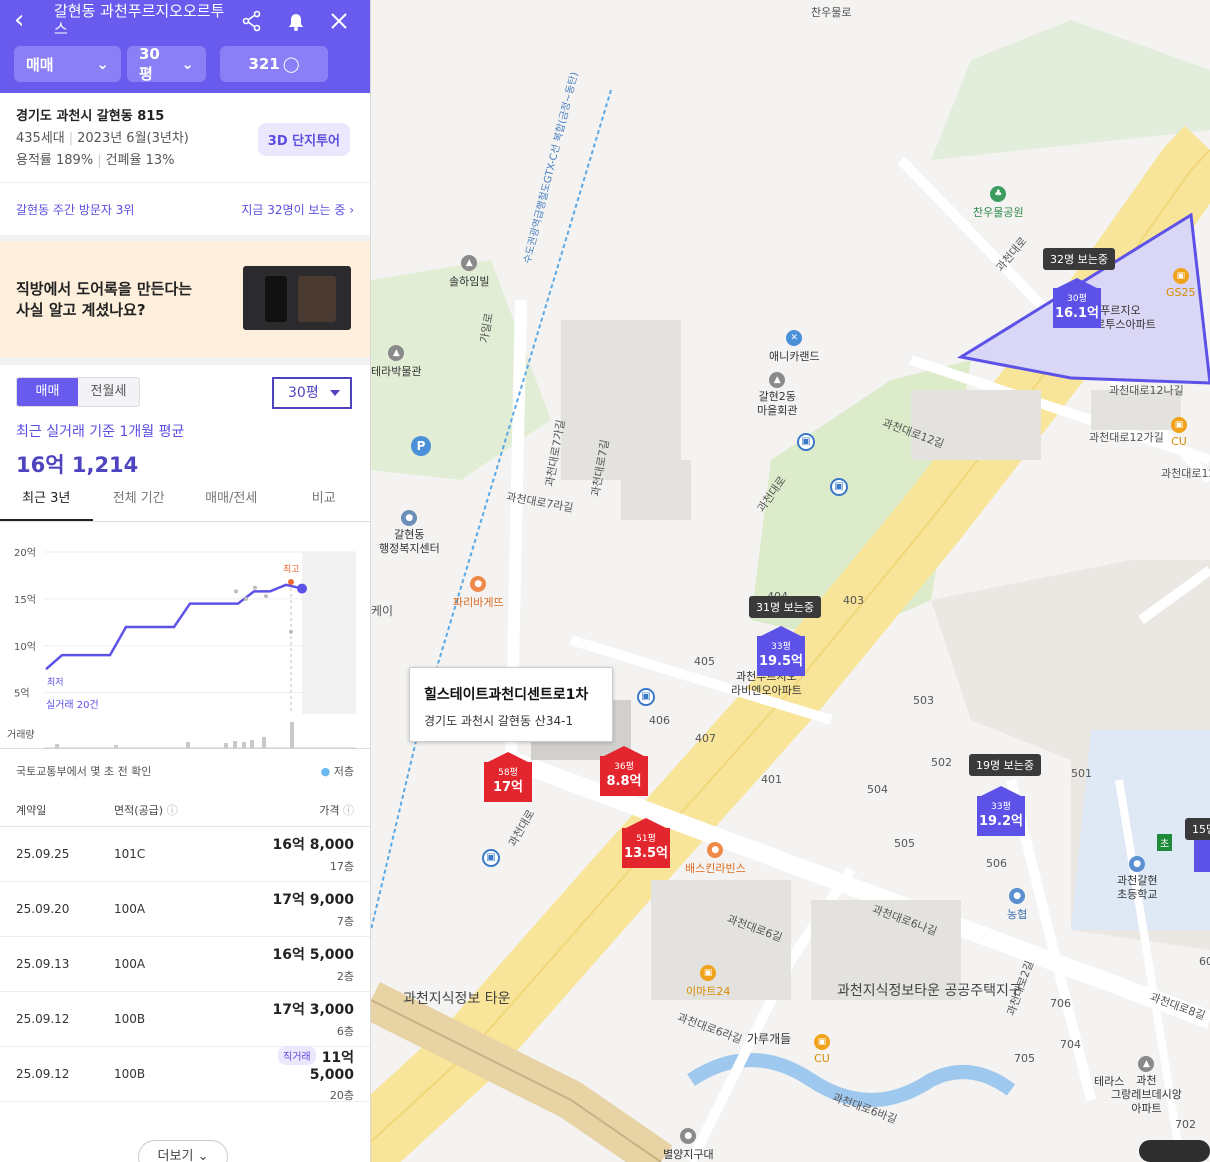  Describe the element at coordinates (1109, 1081) in the screenshot. I see `terrace-label-2: 테라스` at that location.